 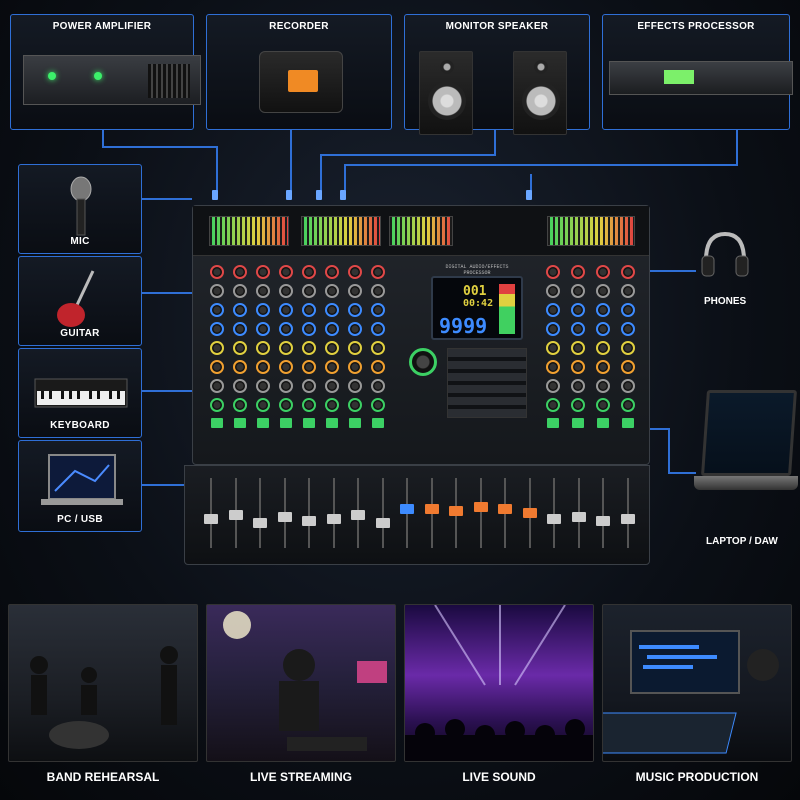 I want to click on power-amplifier-panel: POWER AMPLIFIER, so click(x=105, y=72).